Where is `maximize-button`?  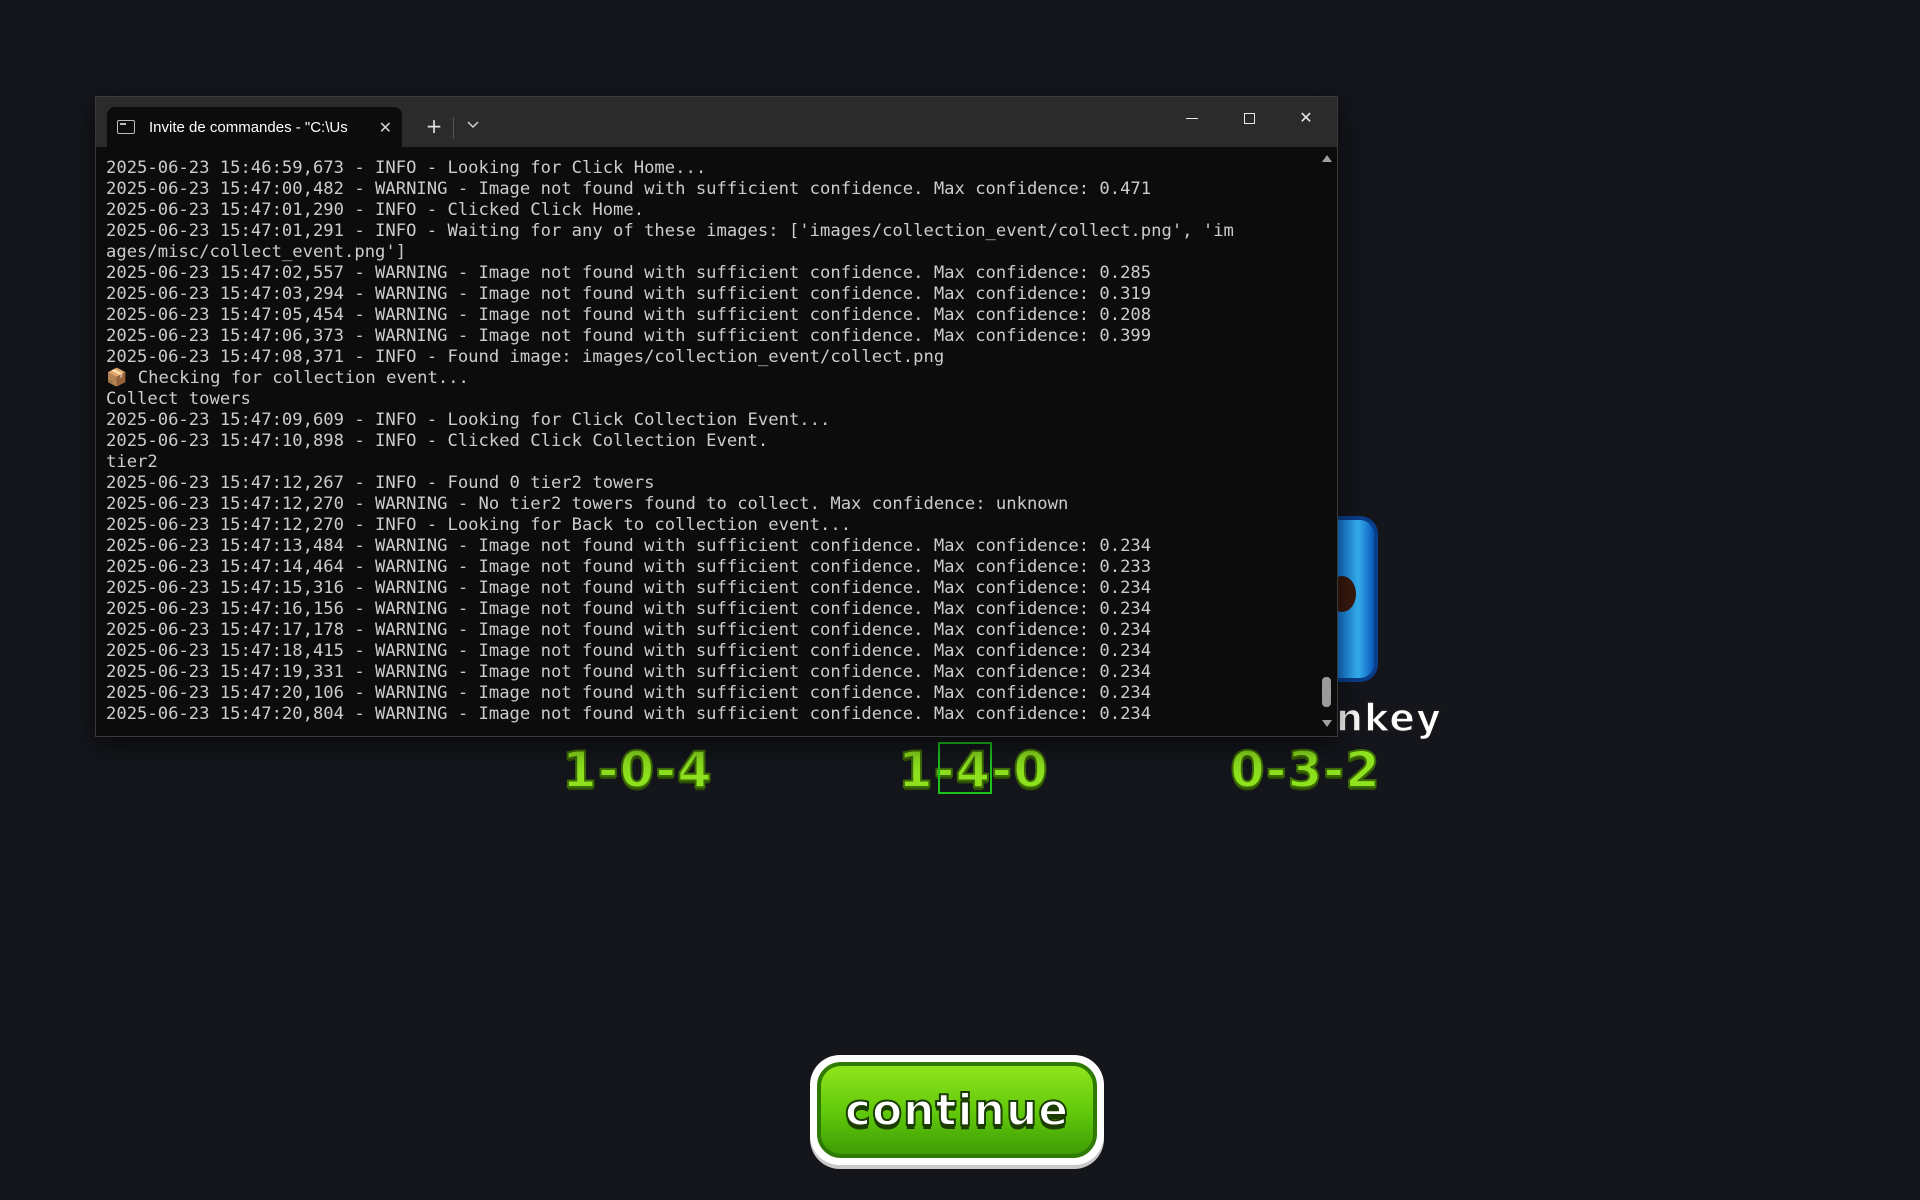 maximize-button is located at coordinates (1249, 118).